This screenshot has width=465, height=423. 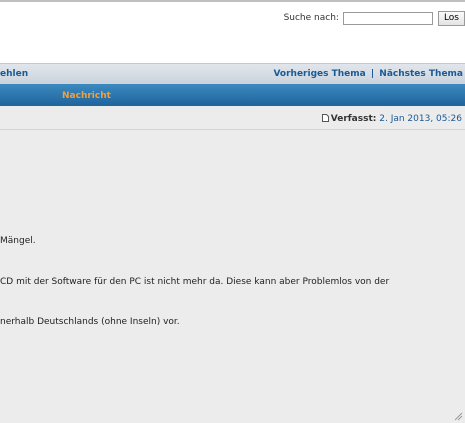 I want to click on post-line: nerhalb Deutschlands (ohne Inseln) vor., so click(x=90, y=322).